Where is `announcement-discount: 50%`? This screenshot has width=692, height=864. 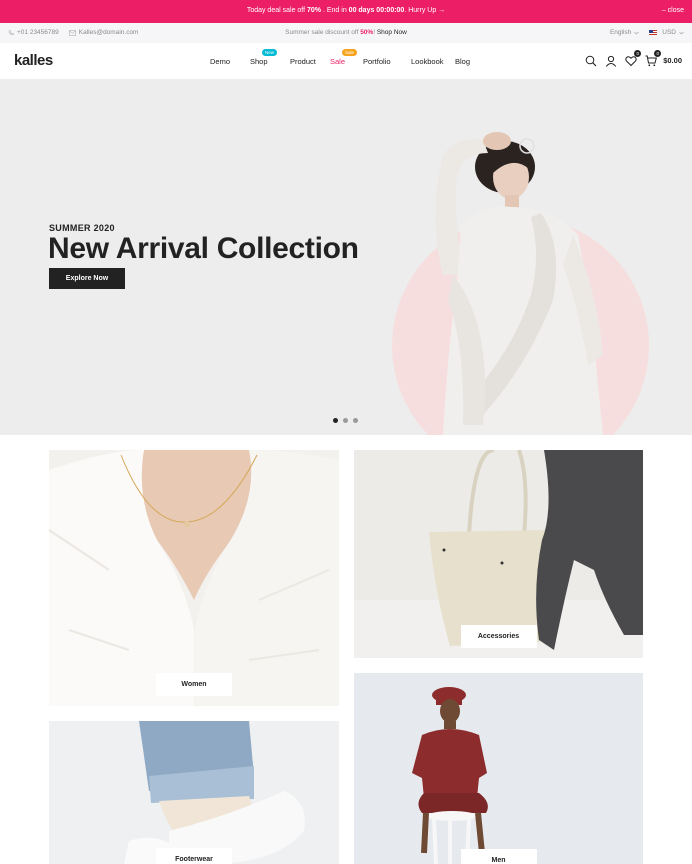
announcement-discount: 50% is located at coordinates (367, 32).